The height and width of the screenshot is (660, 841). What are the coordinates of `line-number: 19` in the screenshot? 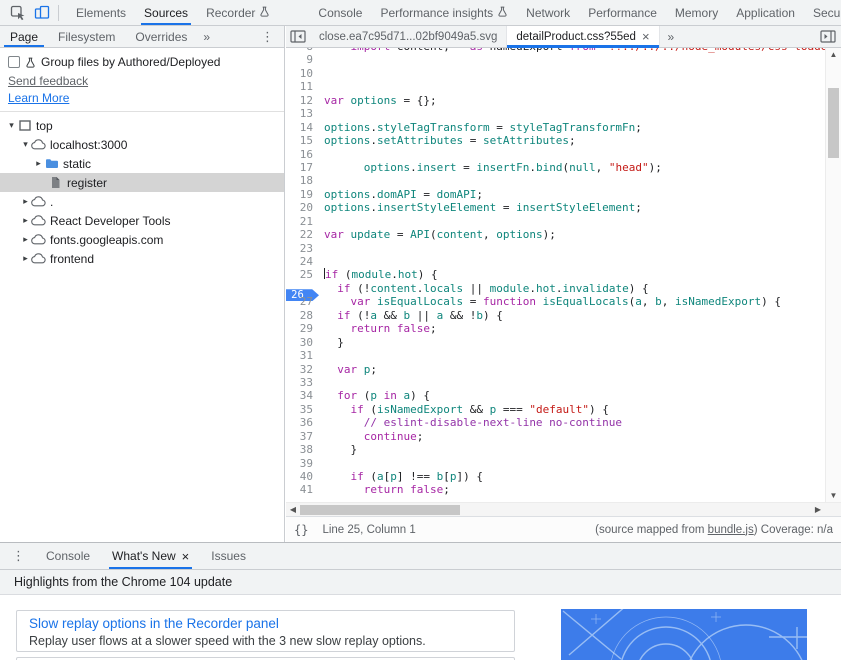 It's located at (301, 194).